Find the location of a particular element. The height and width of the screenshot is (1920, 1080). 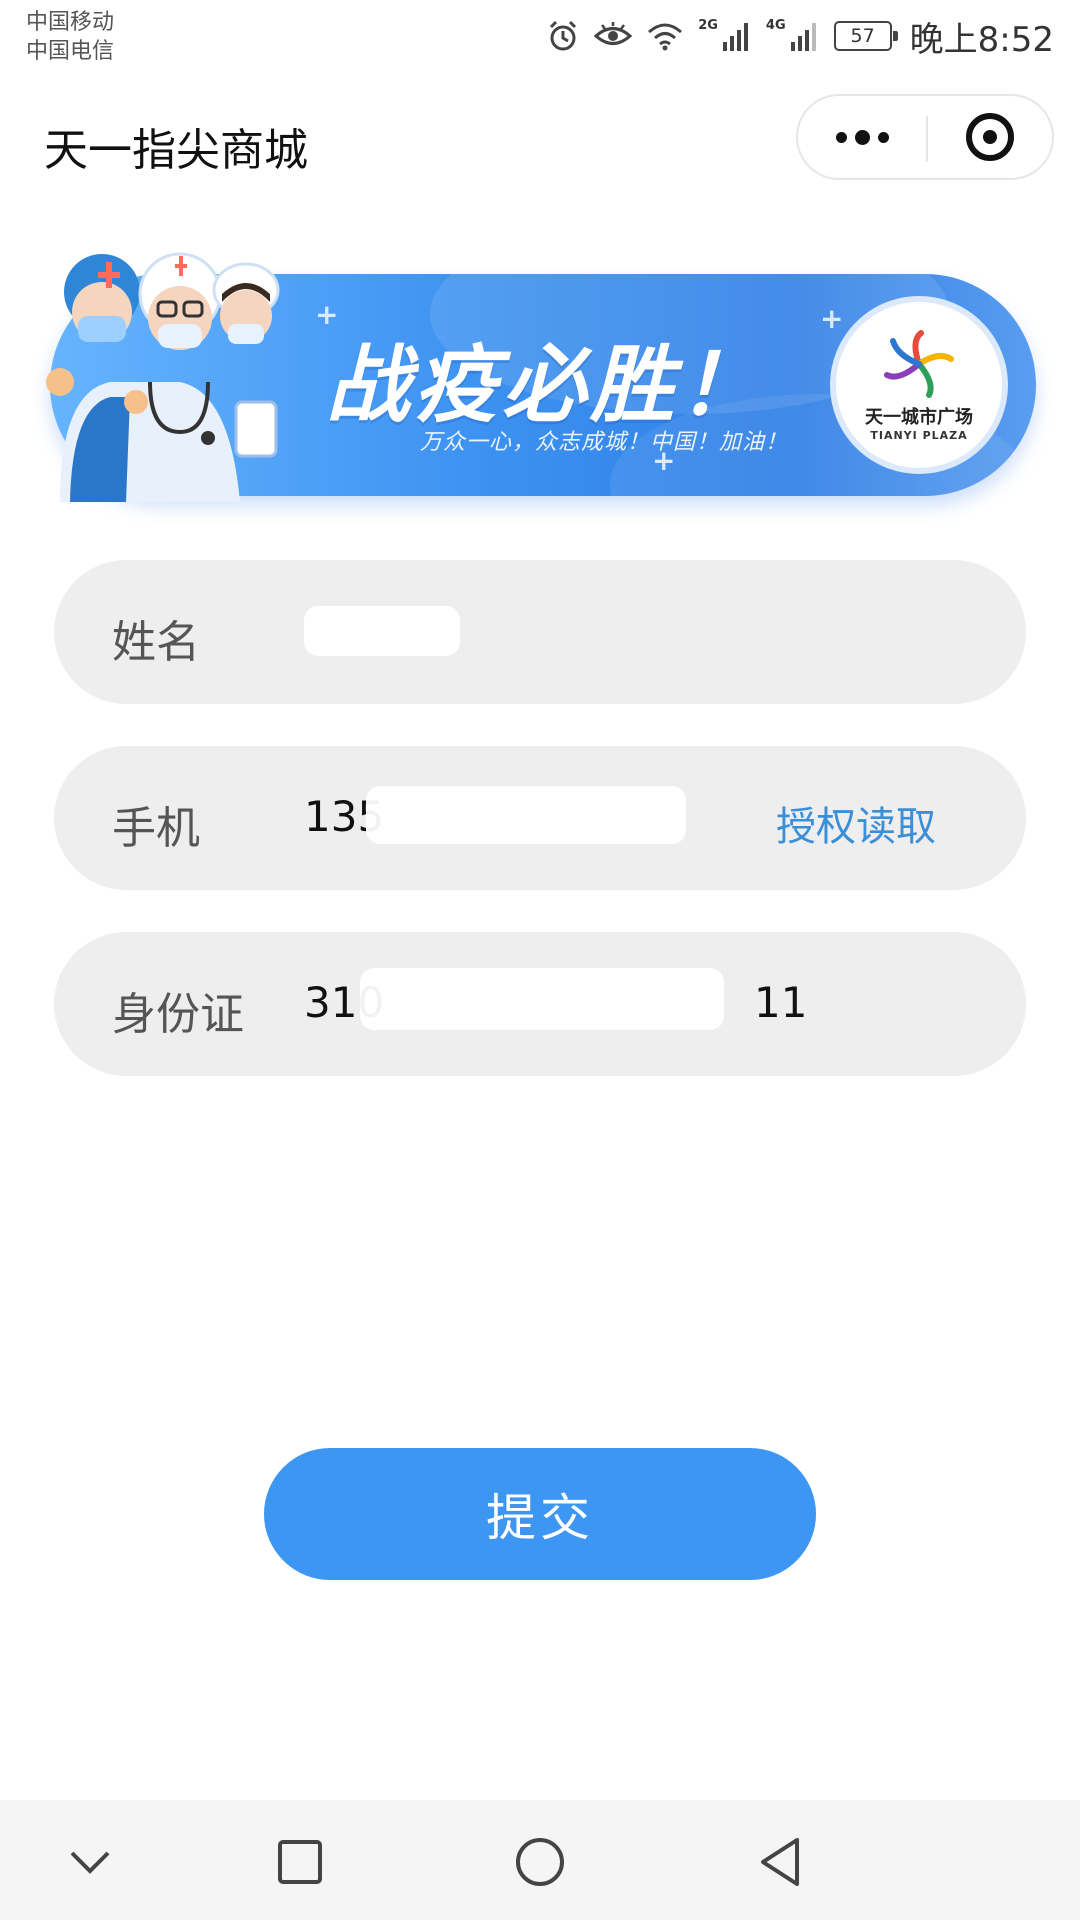

close-button is located at coordinates (990, 137).